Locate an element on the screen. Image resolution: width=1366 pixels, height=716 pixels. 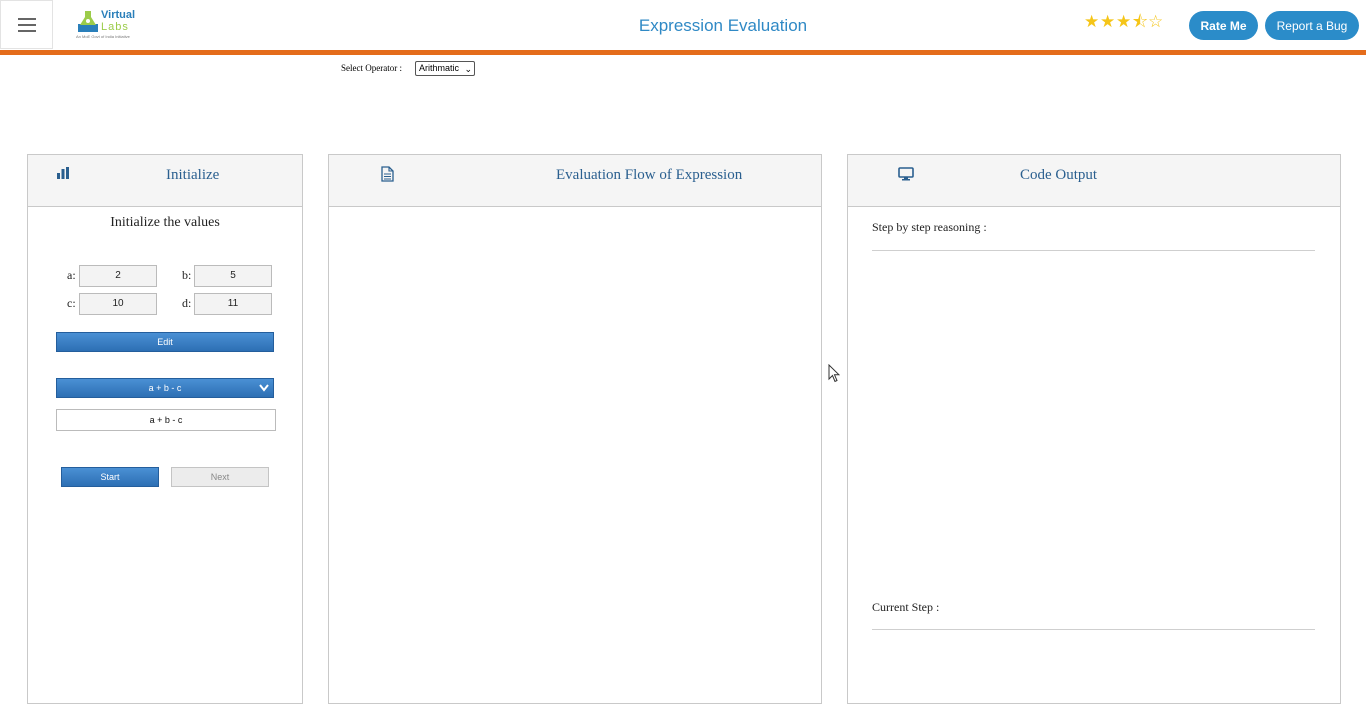
hamburger-icon is located at coordinates (26, 24).